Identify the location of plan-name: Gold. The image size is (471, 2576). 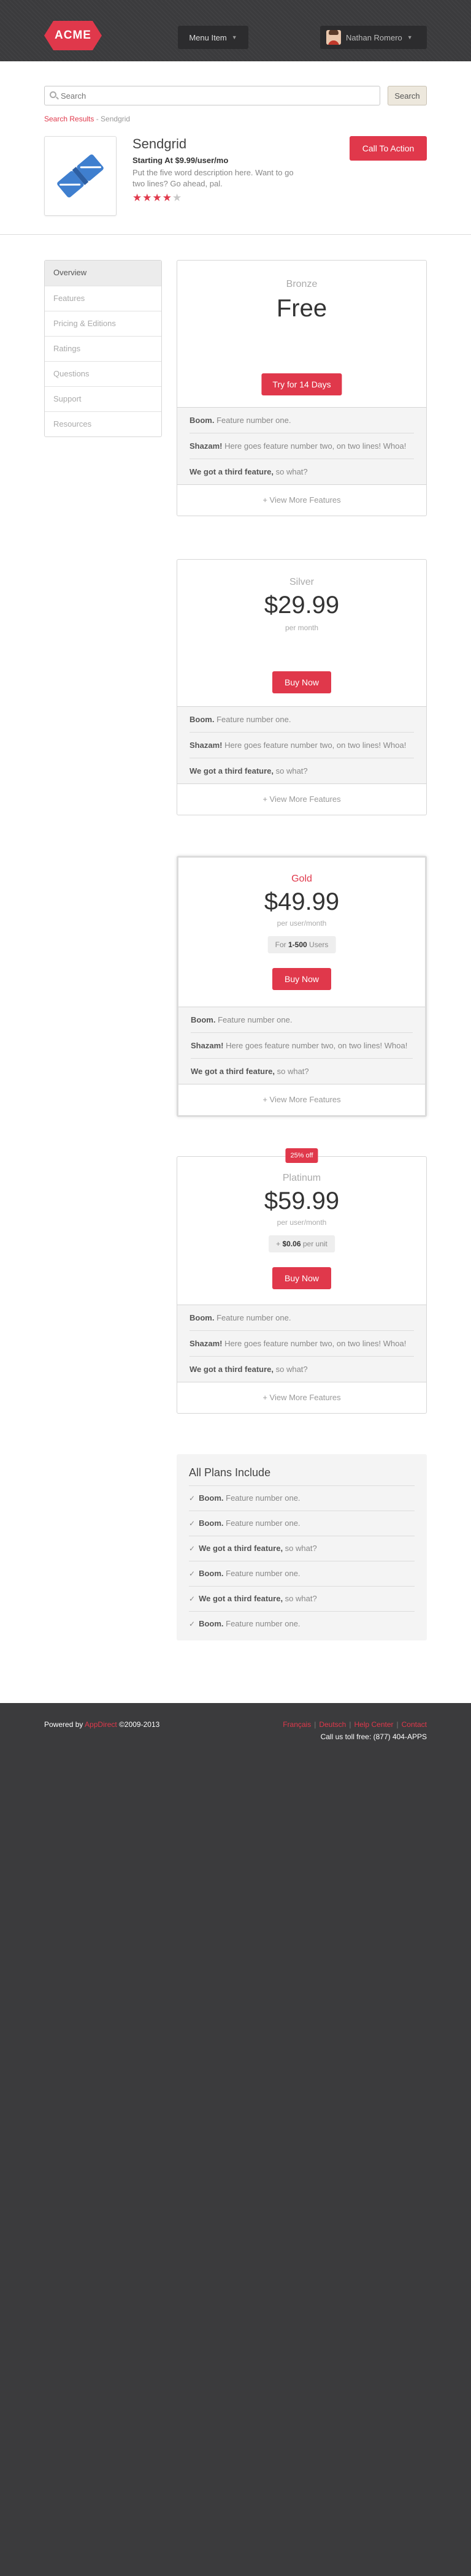
(301, 879).